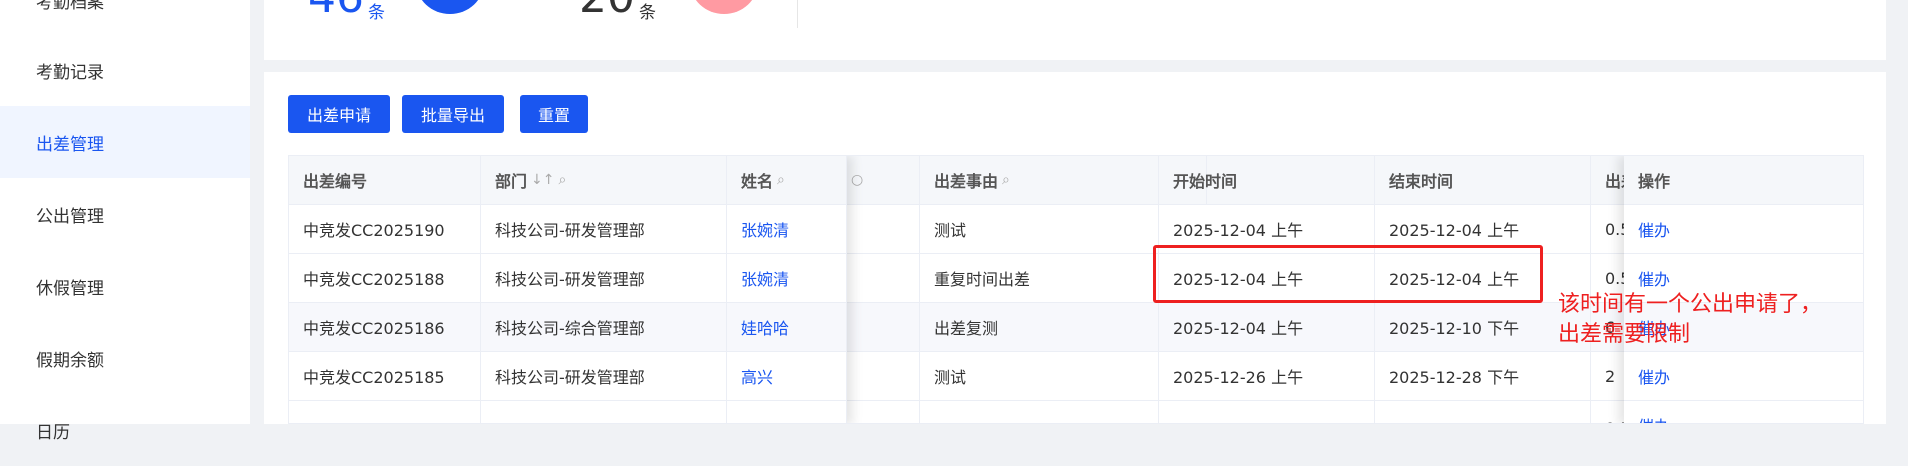 Image resolution: width=1908 pixels, height=466 pixels. Describe the element at coordinates (125, 214) in the screenshot. I see `sidebar-item-official-outing: 公出管理` at that location.